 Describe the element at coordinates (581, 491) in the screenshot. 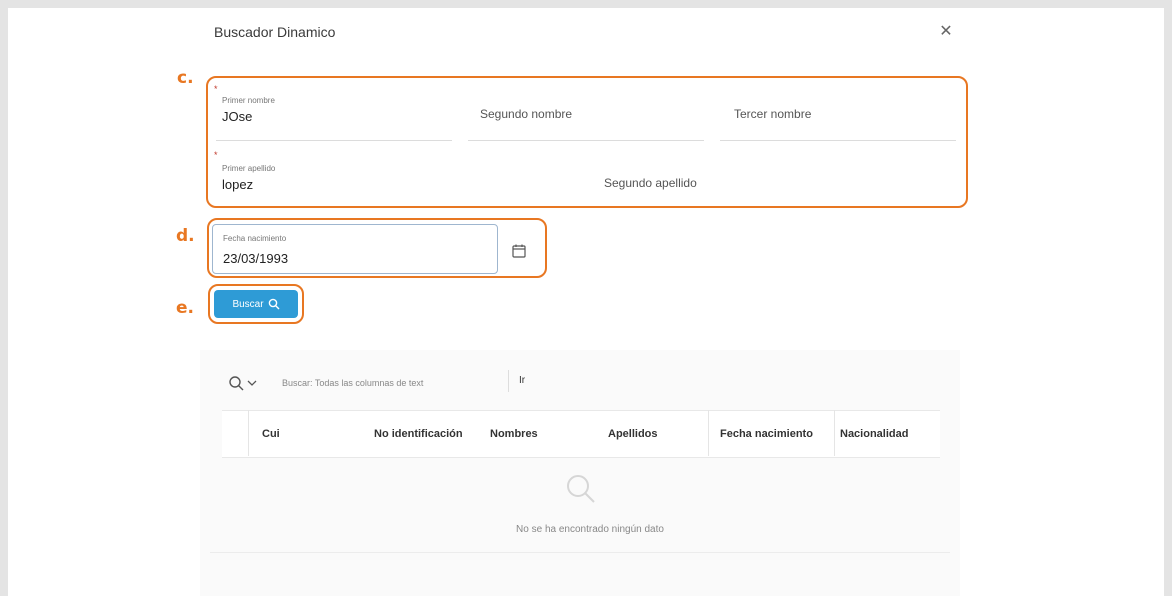

I see `no-data-search-icon` at that location.